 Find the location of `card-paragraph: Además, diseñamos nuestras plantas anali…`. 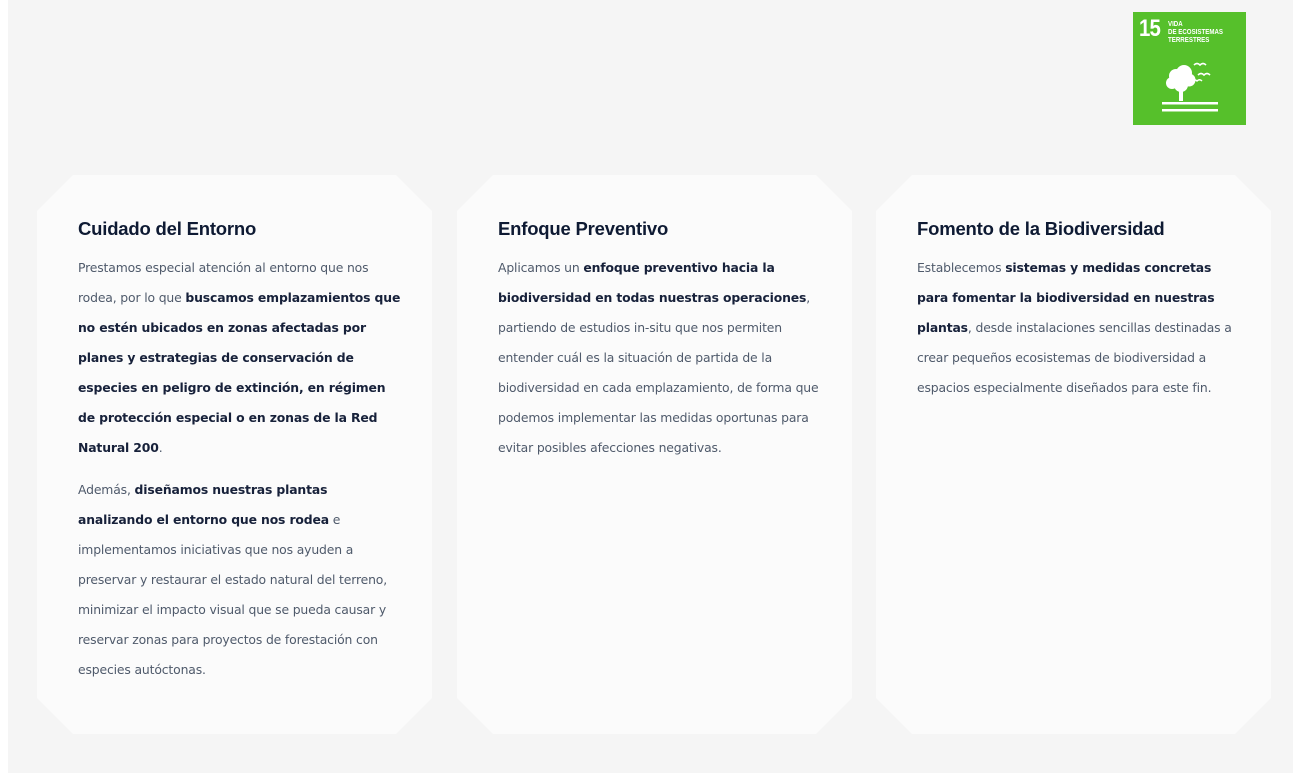

card-paragraph: Además, diseñamos nuestras plantas anali… is located at coordinates (240, 580).